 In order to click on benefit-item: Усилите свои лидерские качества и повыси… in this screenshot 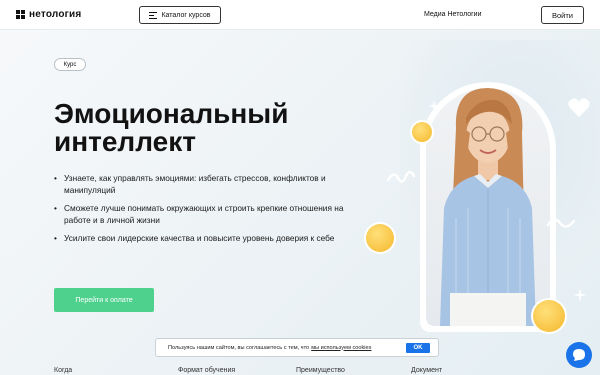, I will do `click(204, 238)`.